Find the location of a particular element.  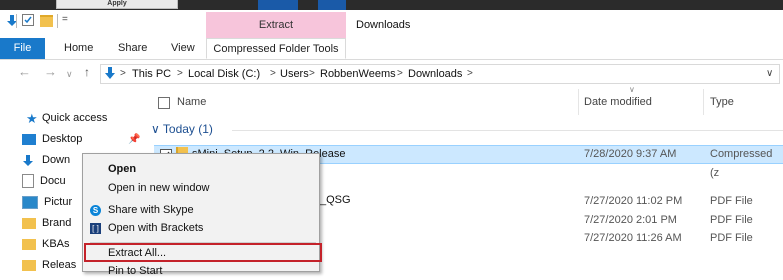

skype-icon: S is located at coordinates (95, 210).